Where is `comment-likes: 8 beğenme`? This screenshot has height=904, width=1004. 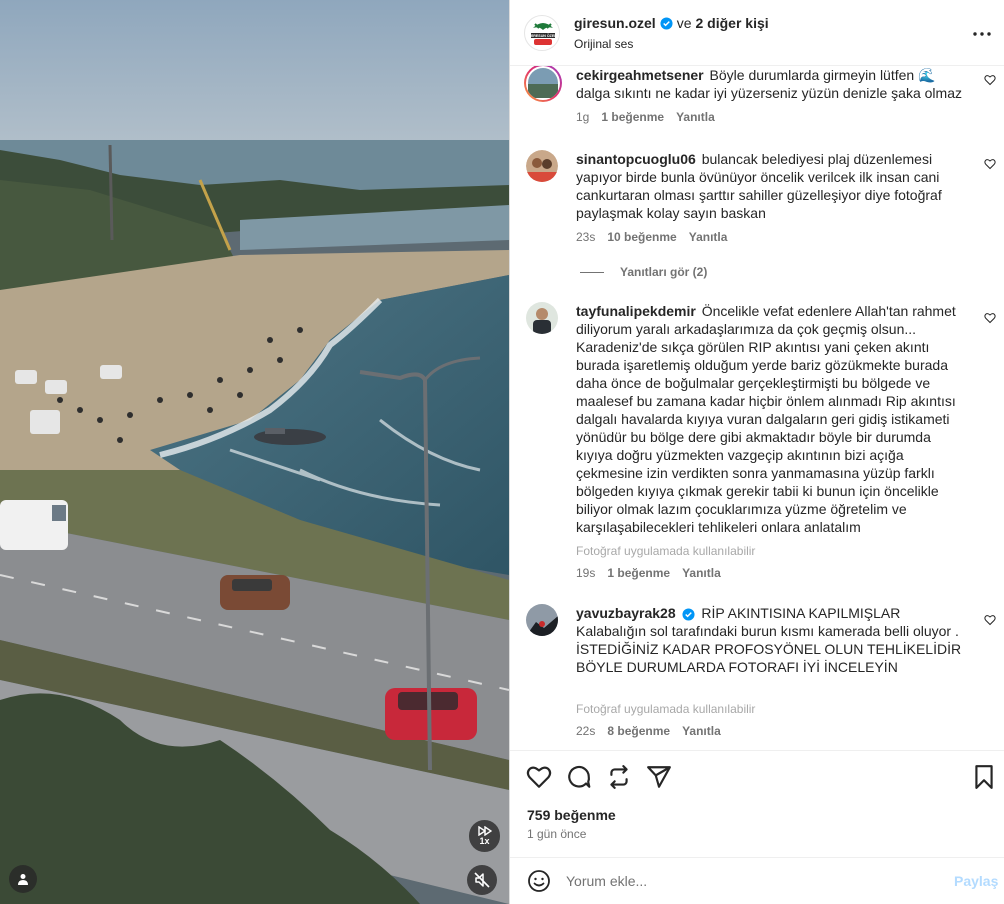 comment-likes: 8 beğenme is located at coordinates (638, 731).